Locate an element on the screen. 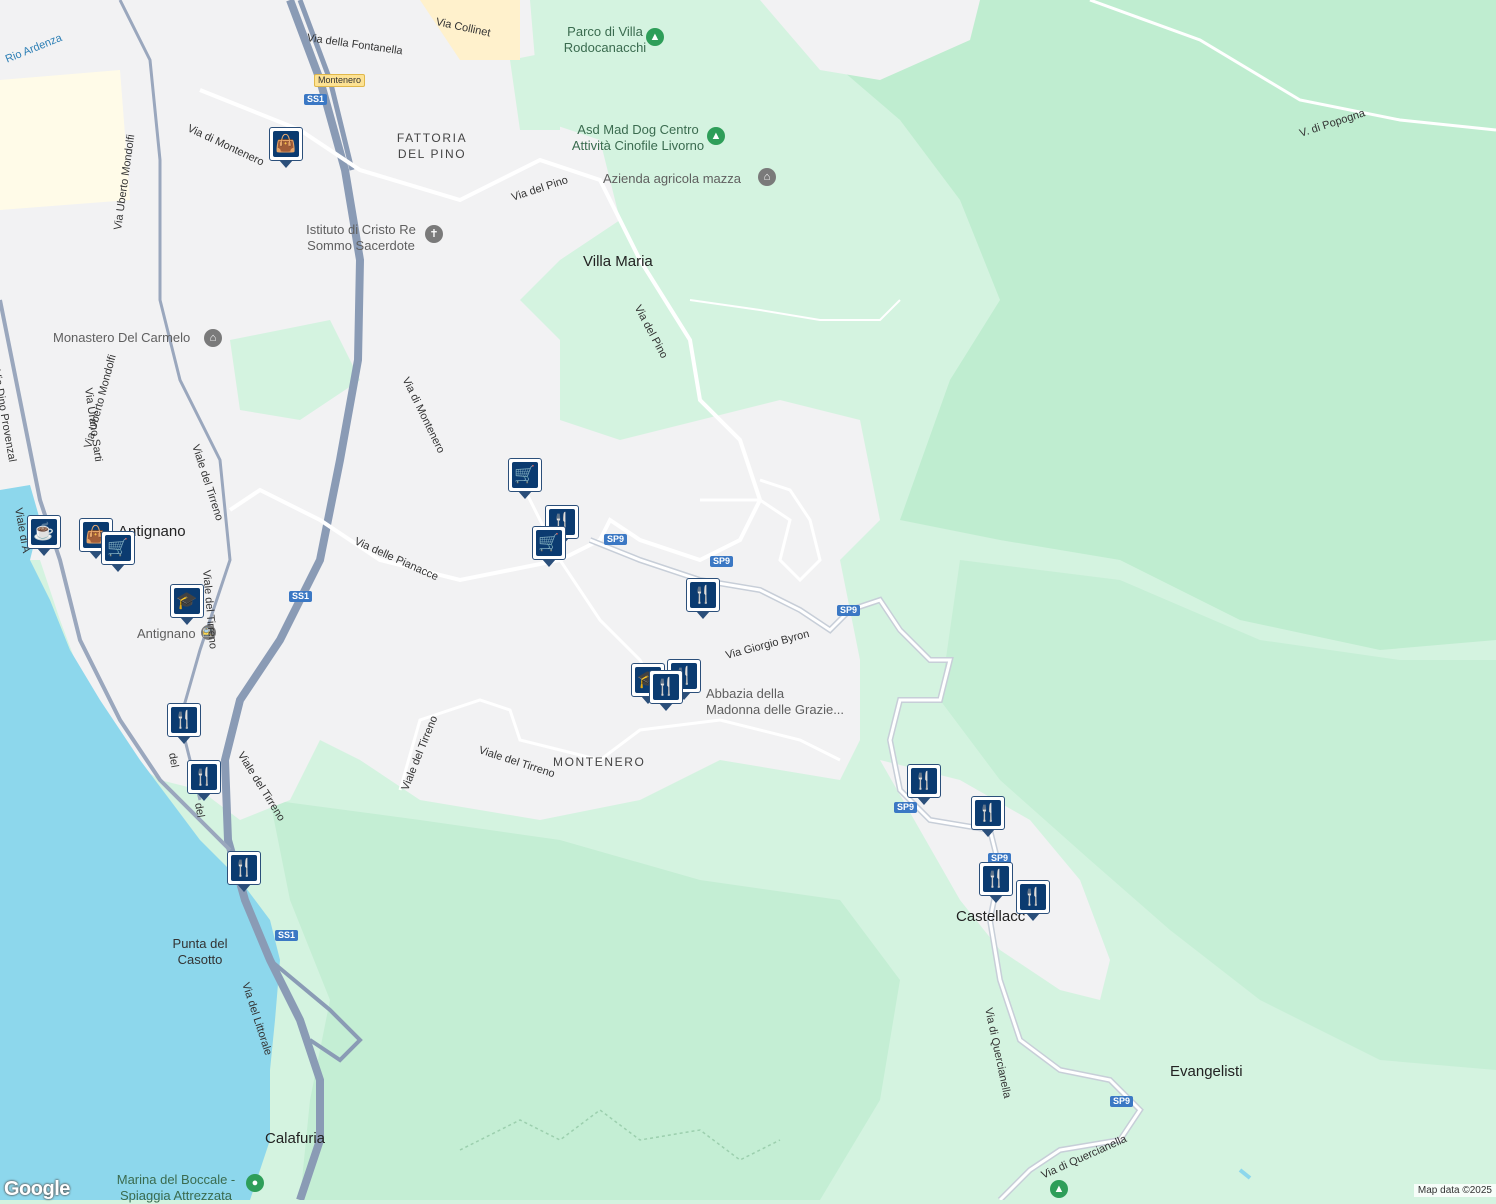 Image resolution: width=1496 pixels, height=1204 pixels. place-calafuria: Calafuria is located at coordinates (295, 1138).